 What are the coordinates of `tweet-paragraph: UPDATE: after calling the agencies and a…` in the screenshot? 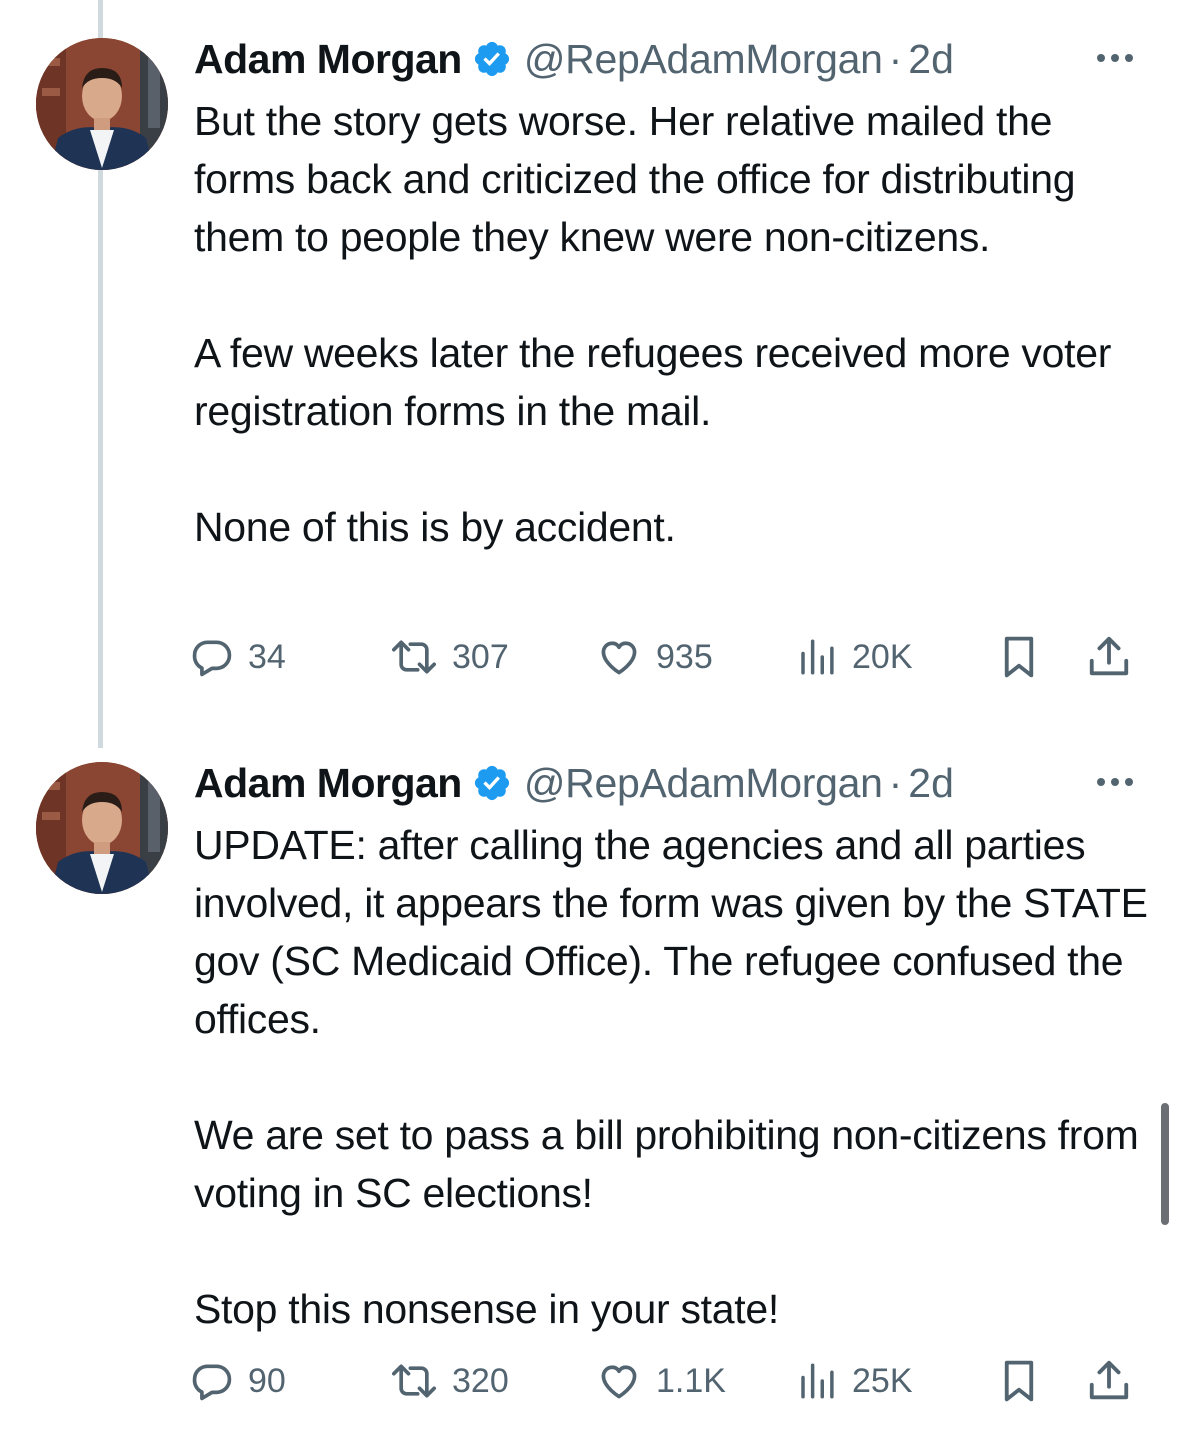 It's located at (671, 932).